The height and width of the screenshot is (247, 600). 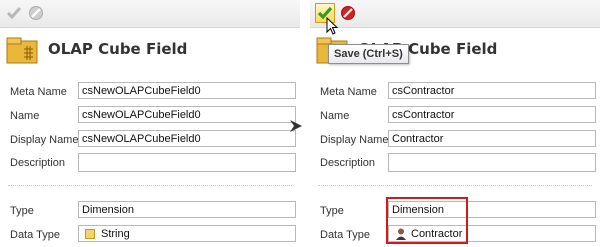 I want to click on arrow-right-icon, so click(x=299, y=127).